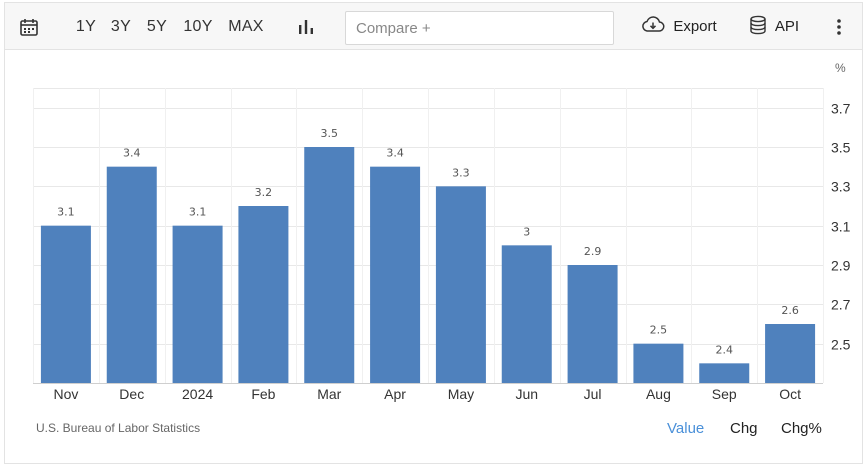 This screenshot has height=468, width=867. Describe the element at coordinates (841, 305) in the screenshot. I see `y-tick-label: 2.7` at that location.